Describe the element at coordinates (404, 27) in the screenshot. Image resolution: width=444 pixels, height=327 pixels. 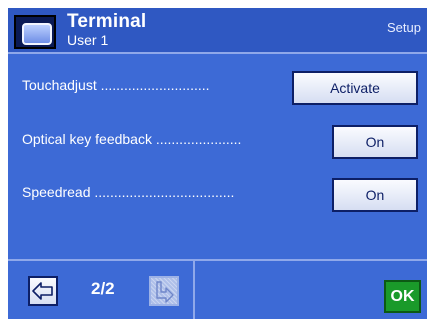
I see `mode-label: Setup` at that location.